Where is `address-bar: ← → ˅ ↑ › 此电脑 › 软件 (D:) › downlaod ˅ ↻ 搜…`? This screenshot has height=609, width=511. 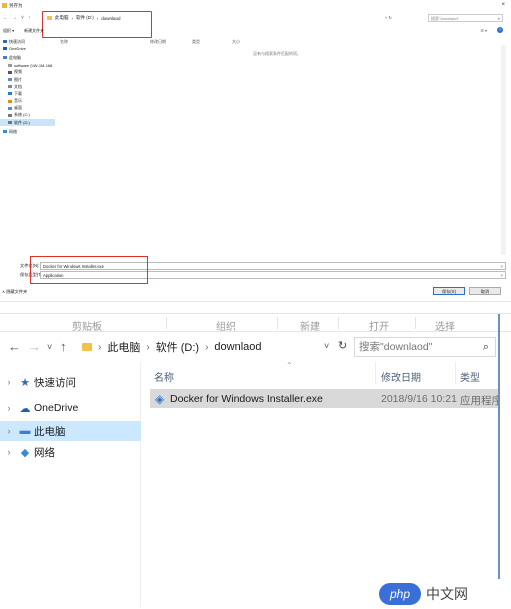 address-bar: ← → ˅ ↑ › 此电脑 › 软件 (D:) › downlaod ˅ ↻ 搜… is located at coordinates (249, 347).